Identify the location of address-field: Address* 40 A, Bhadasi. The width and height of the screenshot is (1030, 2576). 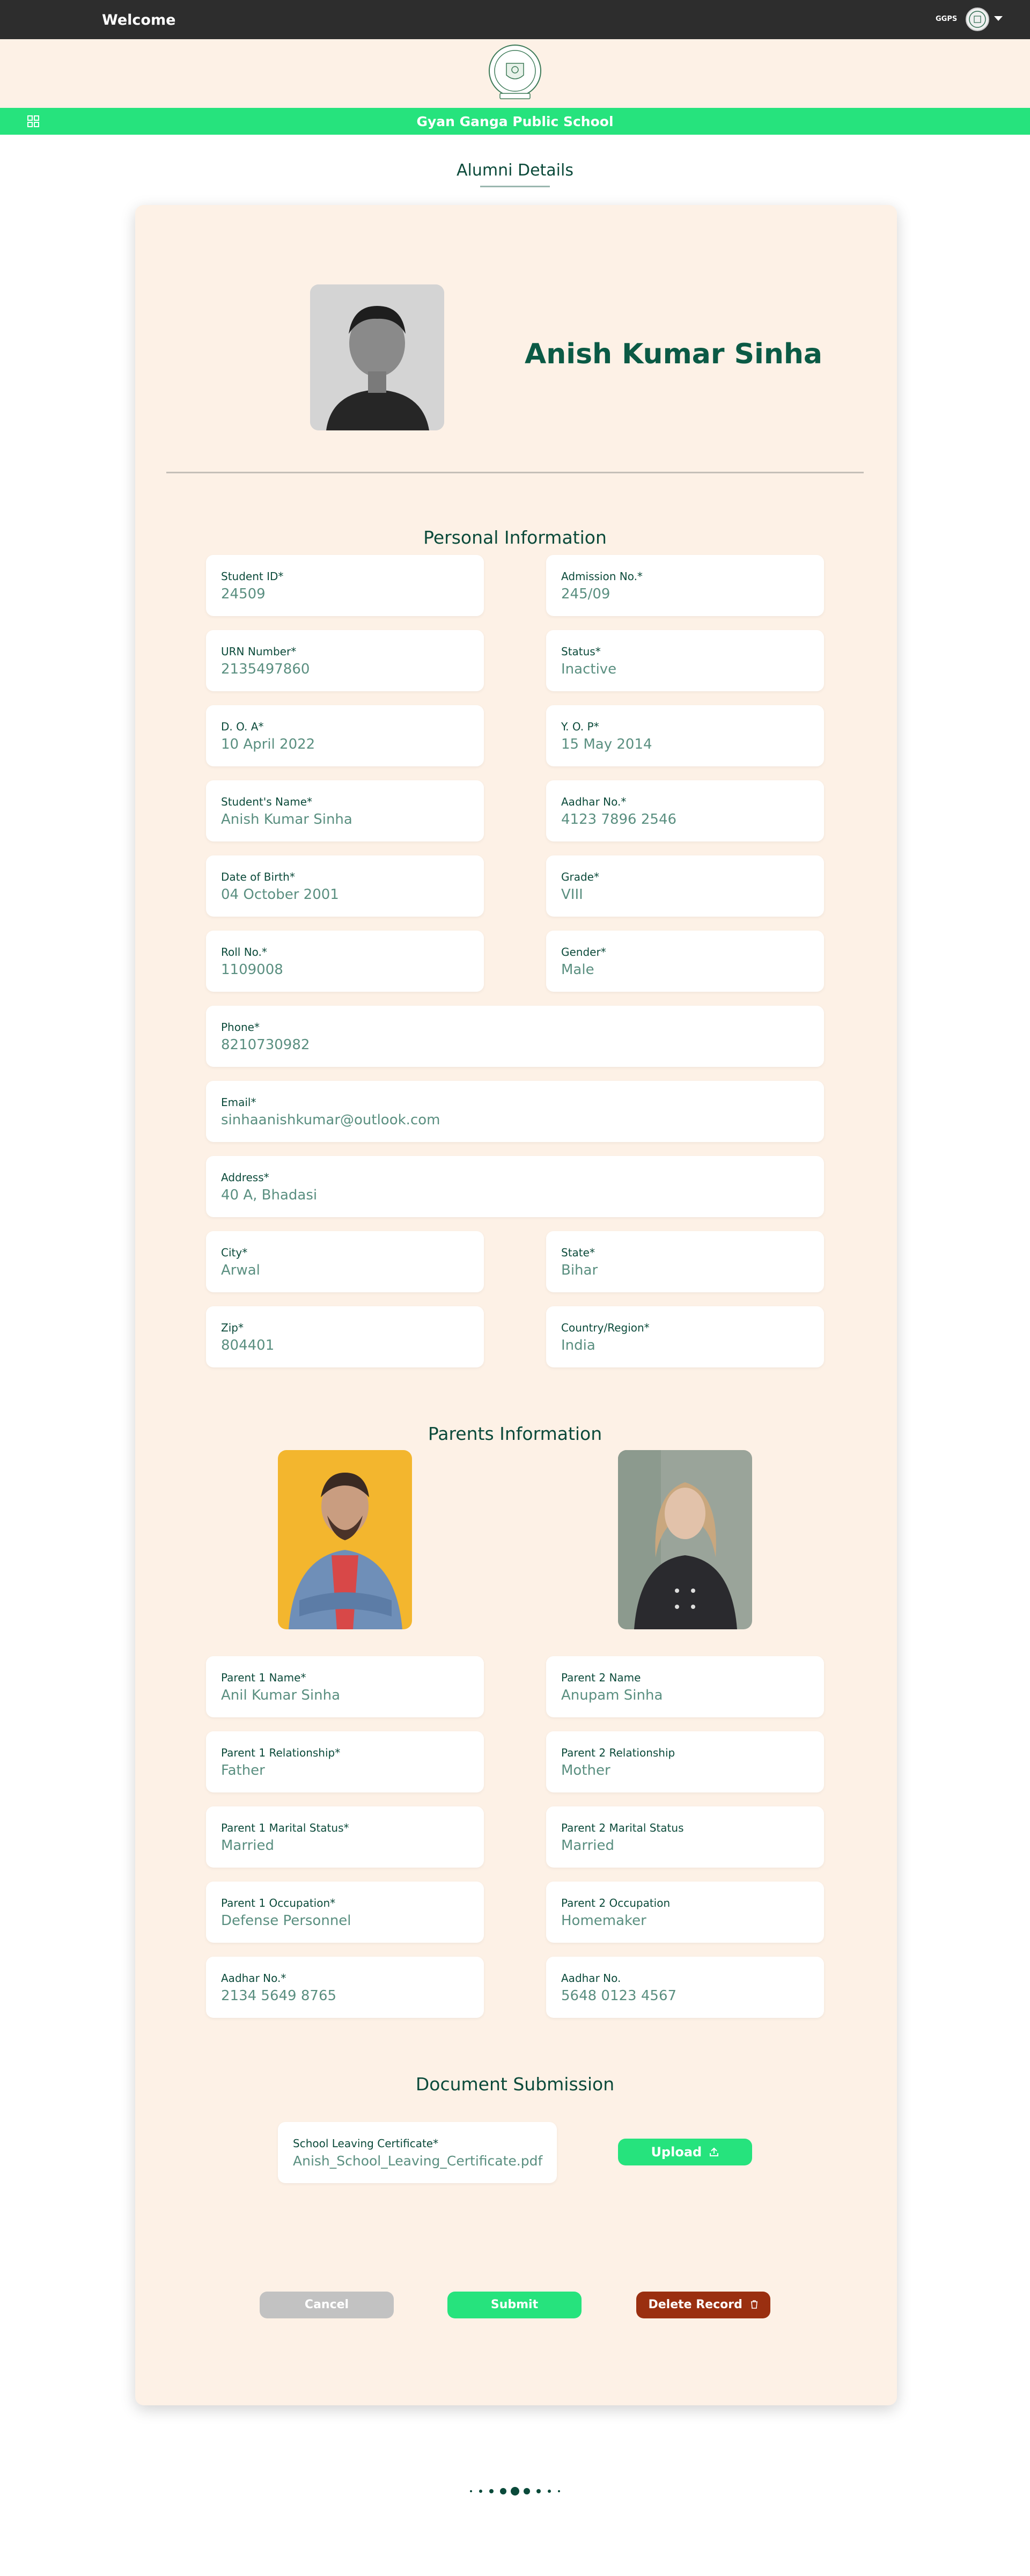
(515, 1186).